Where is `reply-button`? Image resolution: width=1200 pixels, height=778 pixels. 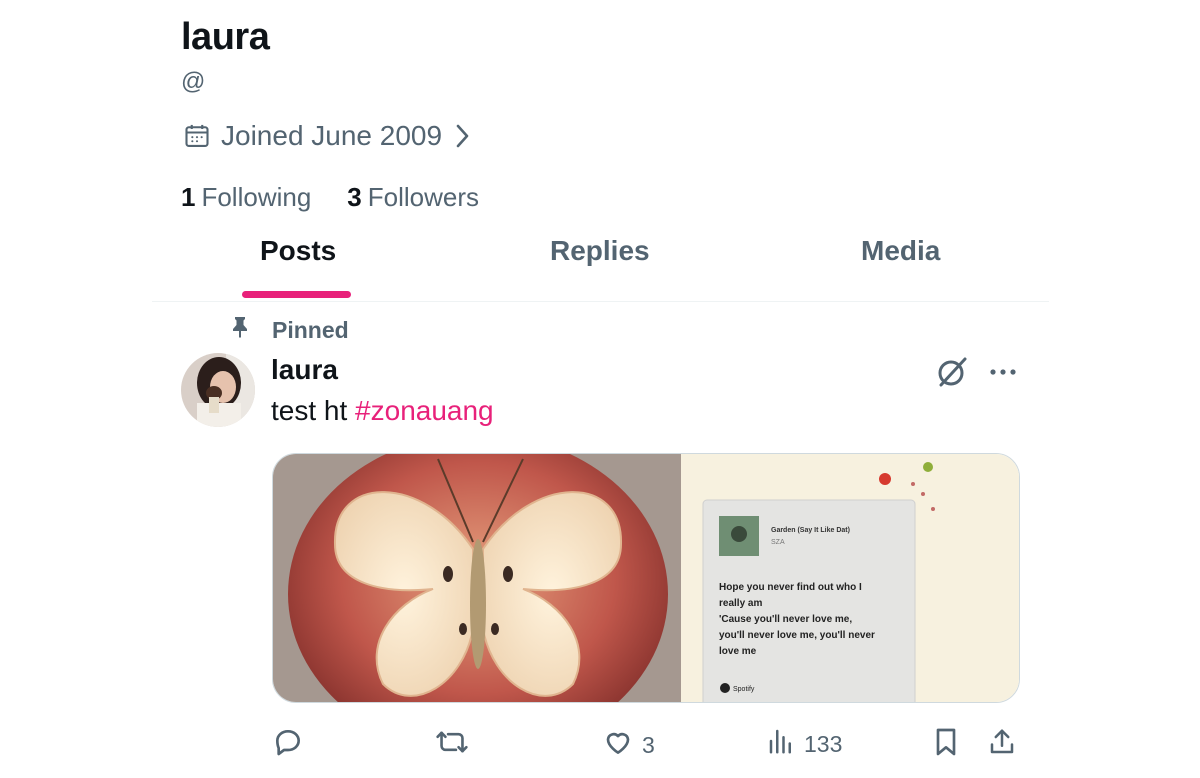 reply-button is located at coordinates (292, 745).